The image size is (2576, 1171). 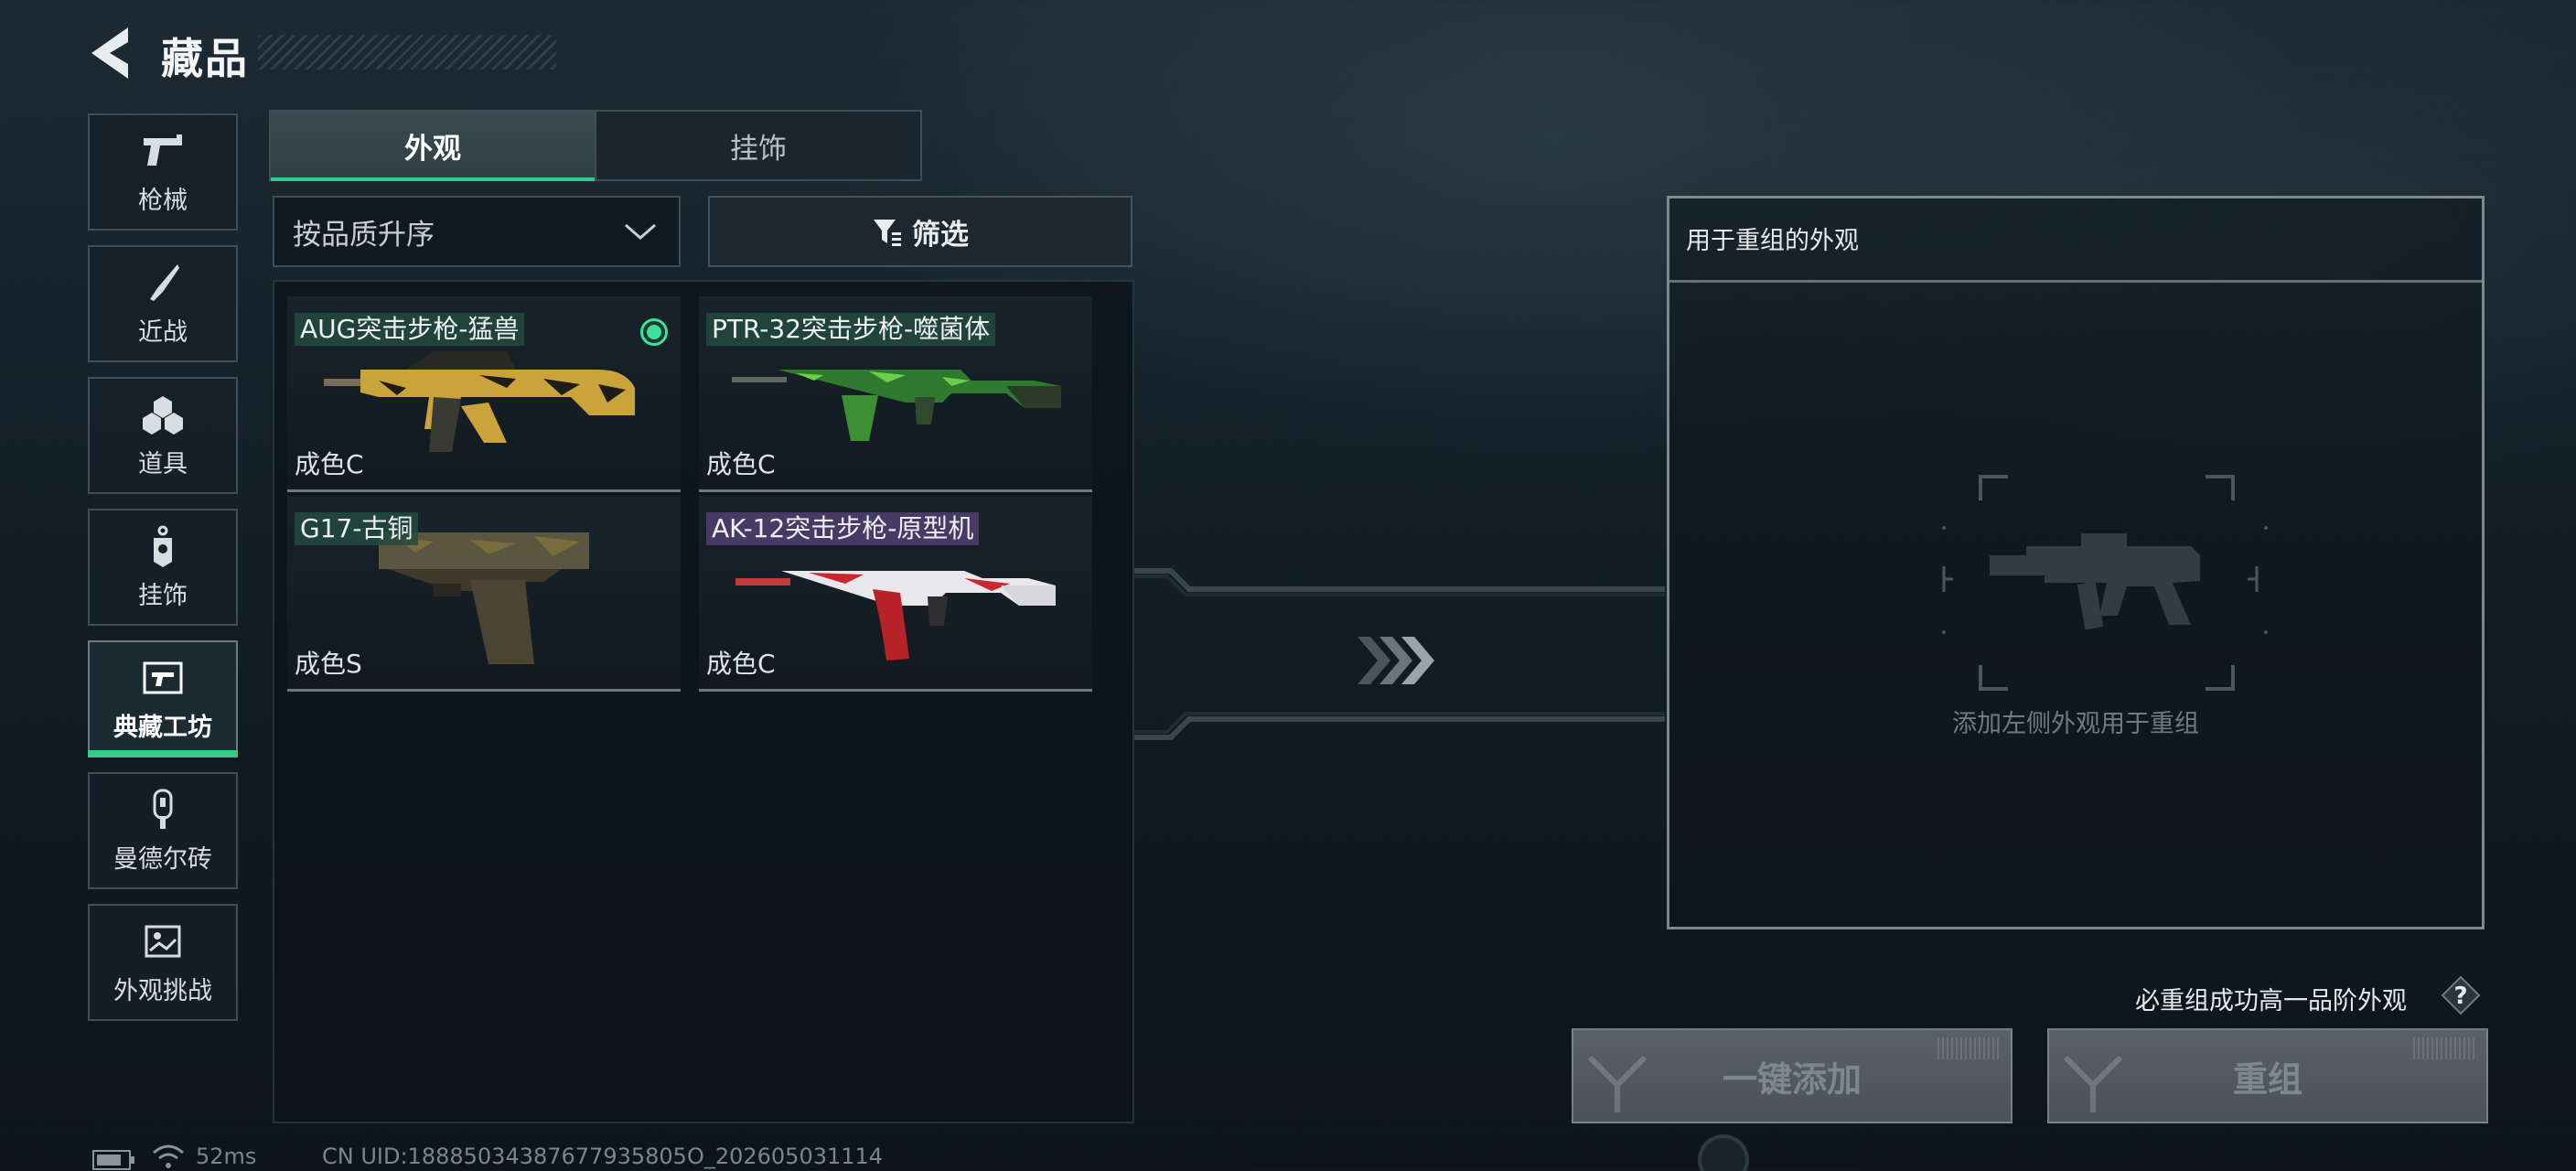 I want to click on sidebar-item-gadgets: 道具, so click(x=163, y=435).